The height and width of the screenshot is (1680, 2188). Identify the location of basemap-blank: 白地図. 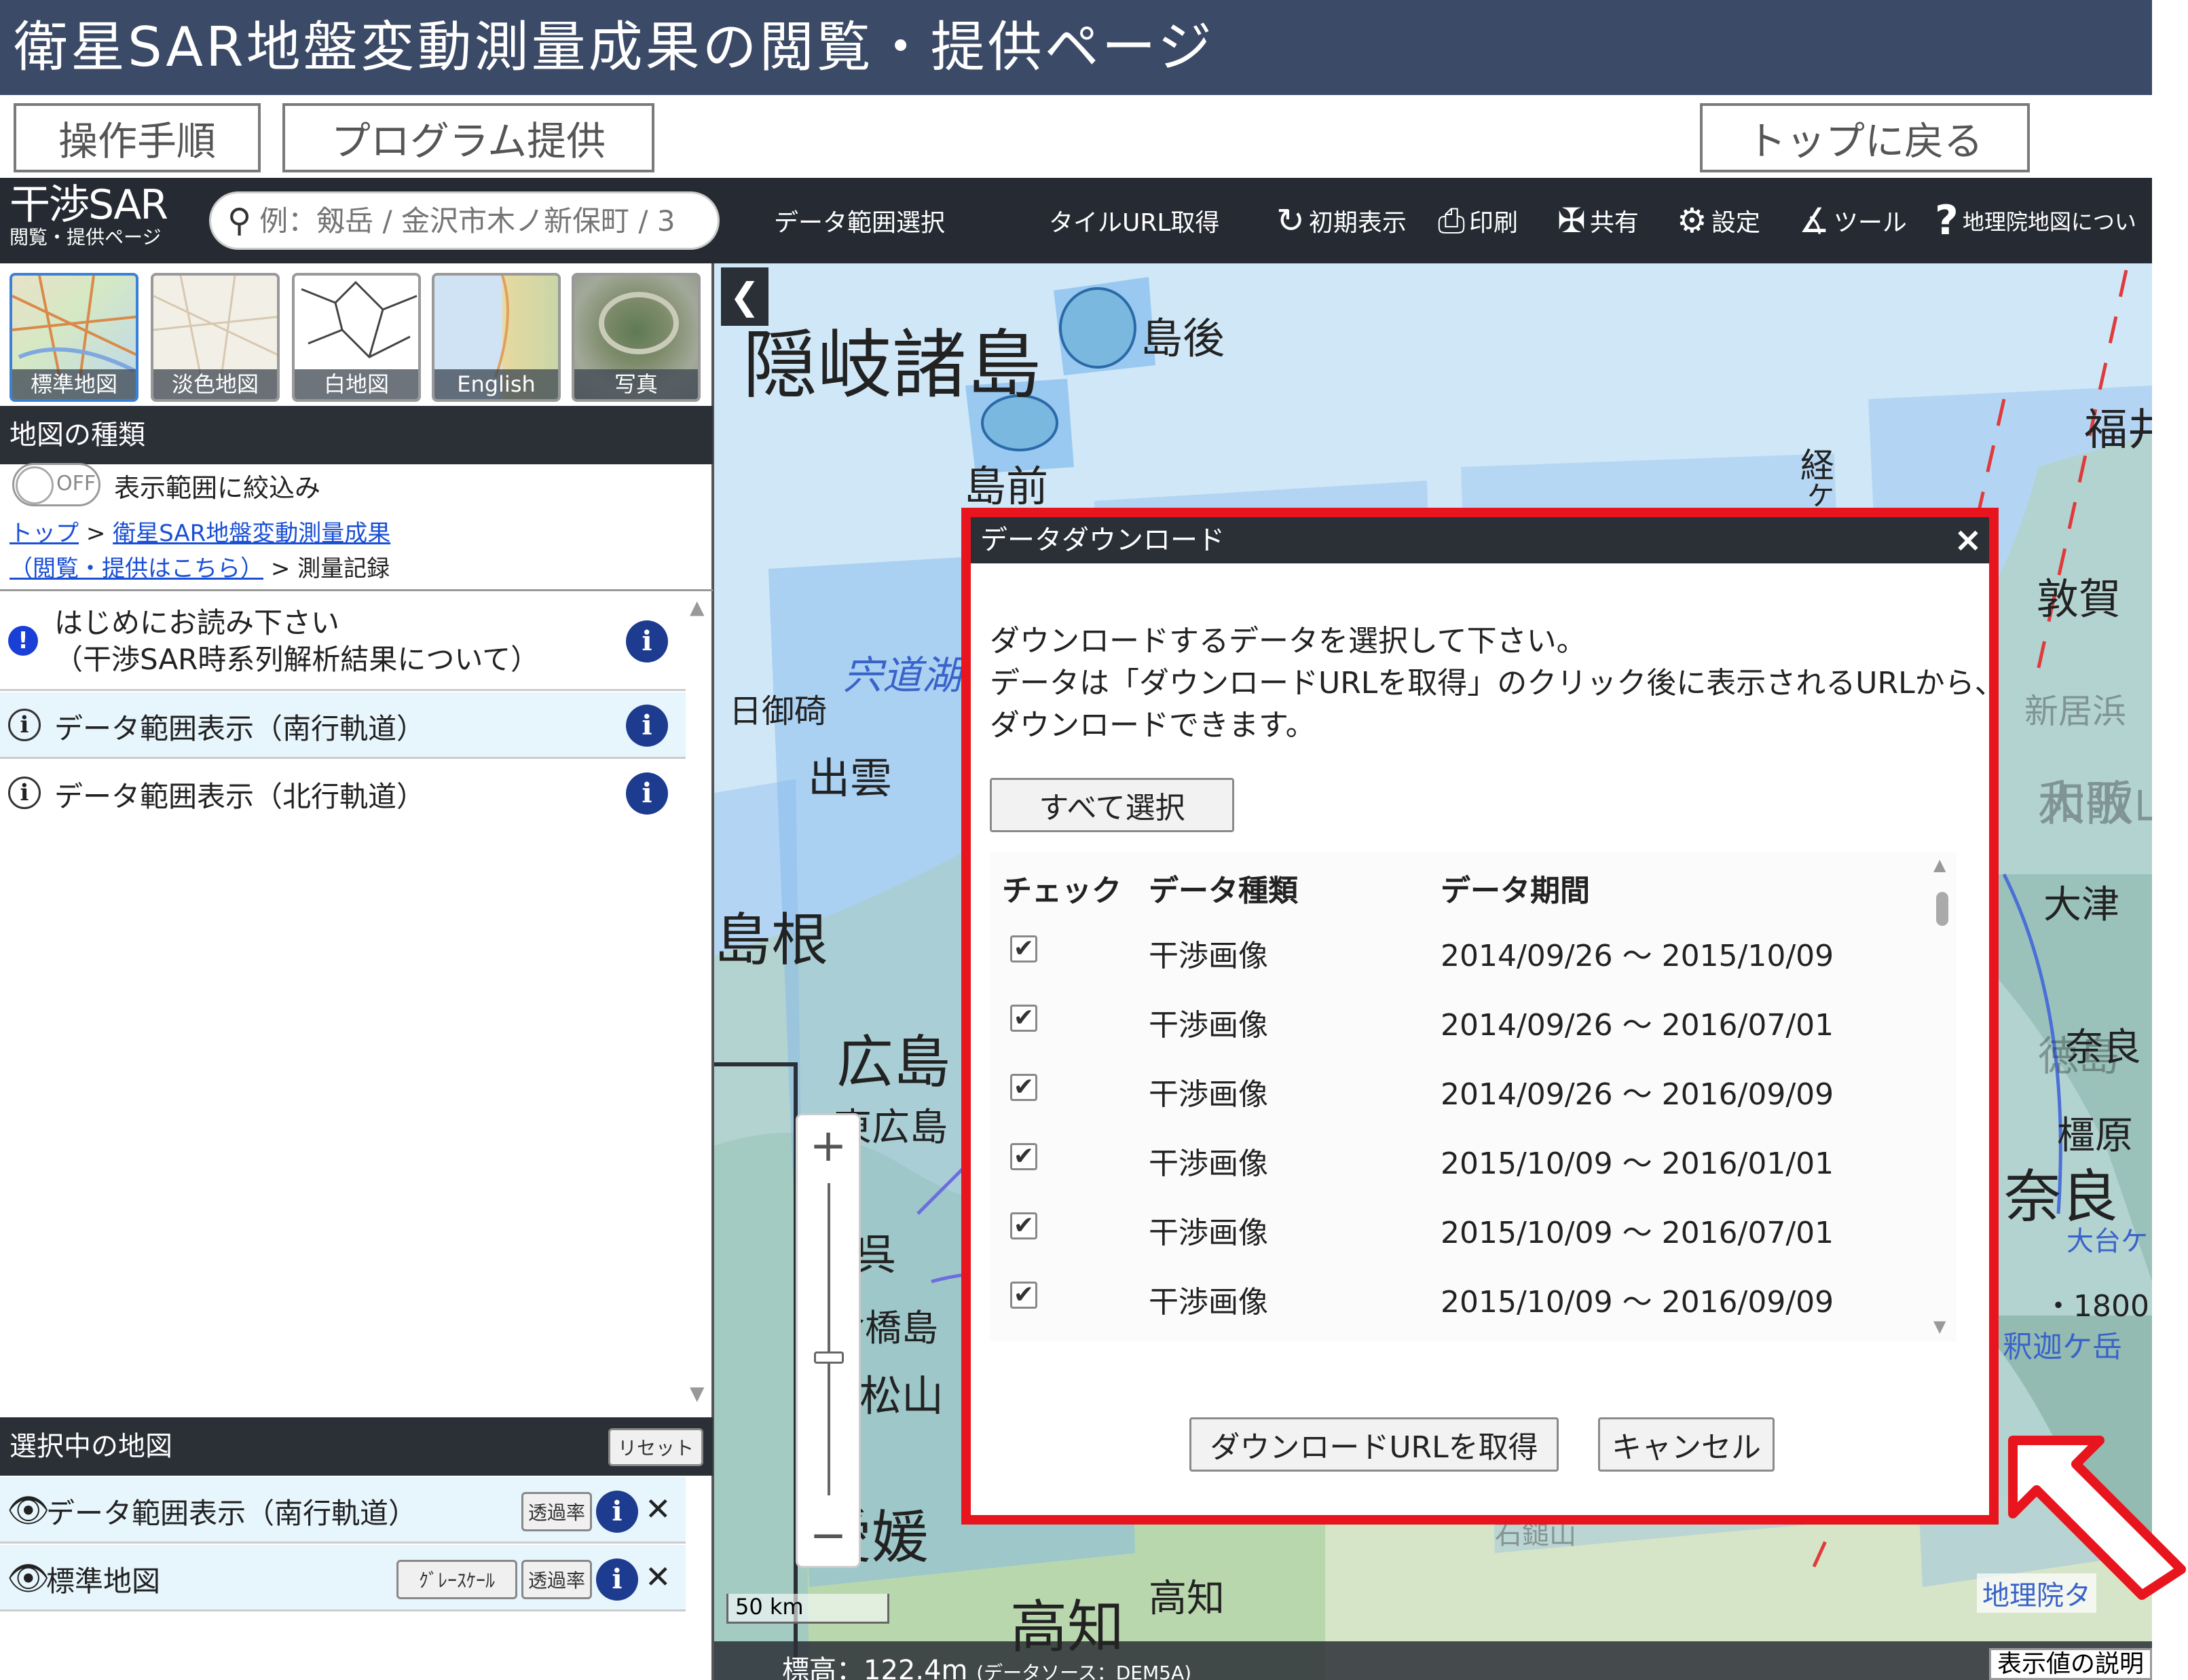
(356, 338).